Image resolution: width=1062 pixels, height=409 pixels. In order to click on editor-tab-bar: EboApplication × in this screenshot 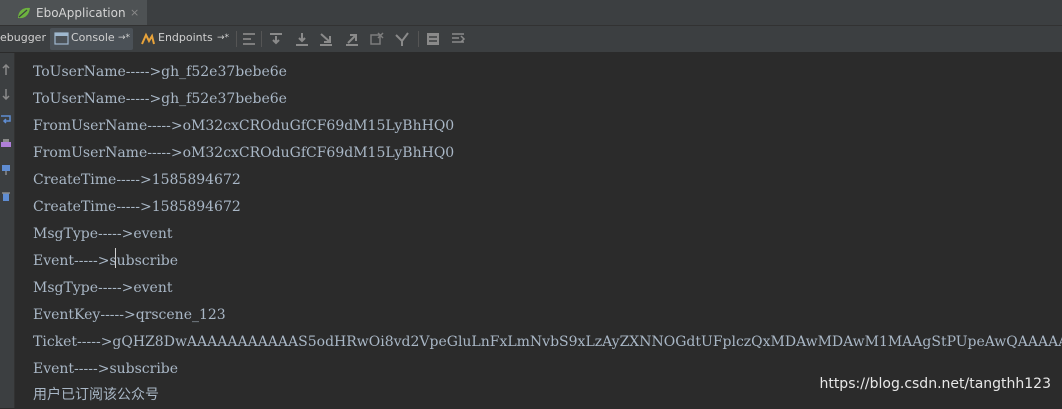, I will do `click(531, 13)`.